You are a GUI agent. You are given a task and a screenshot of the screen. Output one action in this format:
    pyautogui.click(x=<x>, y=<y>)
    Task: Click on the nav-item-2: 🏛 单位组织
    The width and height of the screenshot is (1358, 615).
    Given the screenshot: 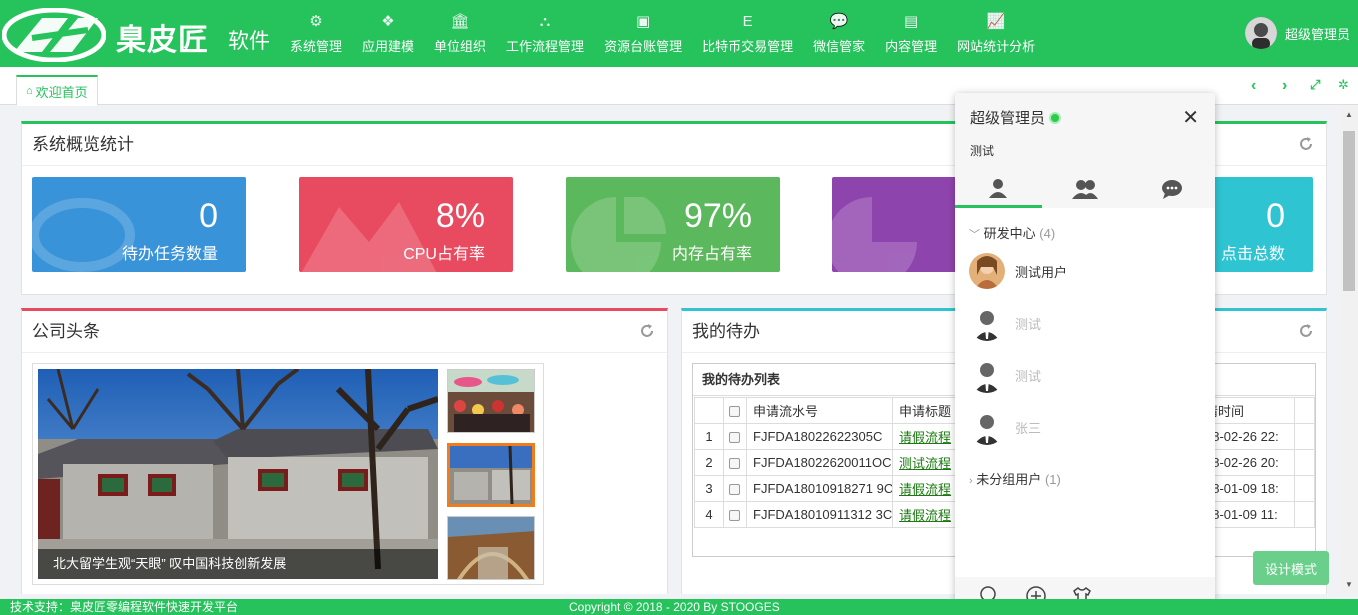 What is the action you would take?
    pyautogui.click(x=460, y=33)
    